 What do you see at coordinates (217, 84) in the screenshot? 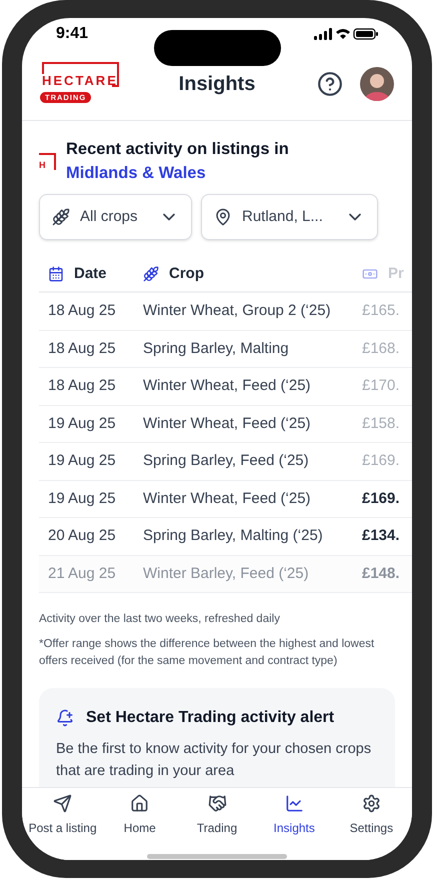
I see `page-title: Insights` at bounding box center [217, 84].